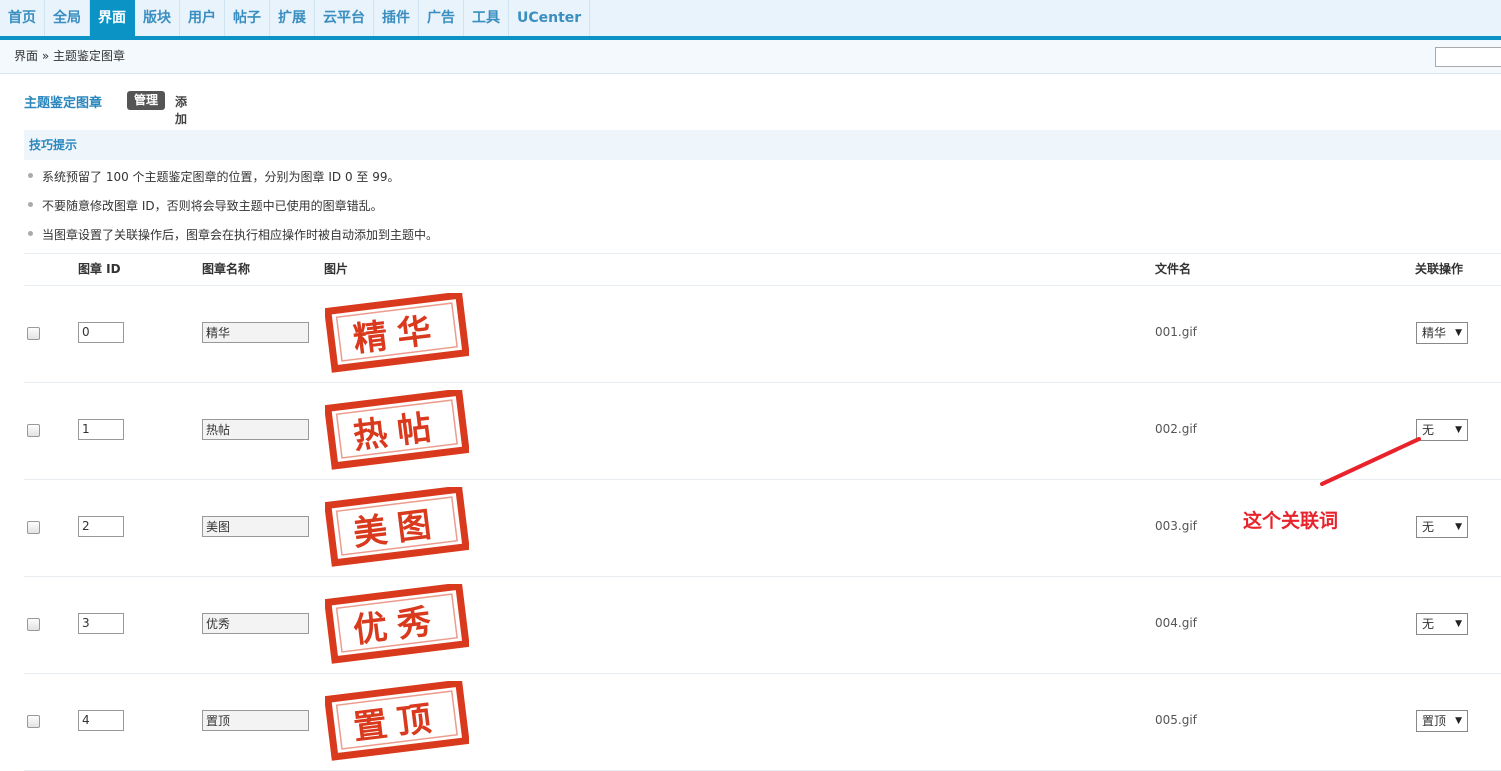 Image resolution: width=1501 pixels, height=771 pixels. I want to click on col-id: 图章 ID, so click(99, 269).